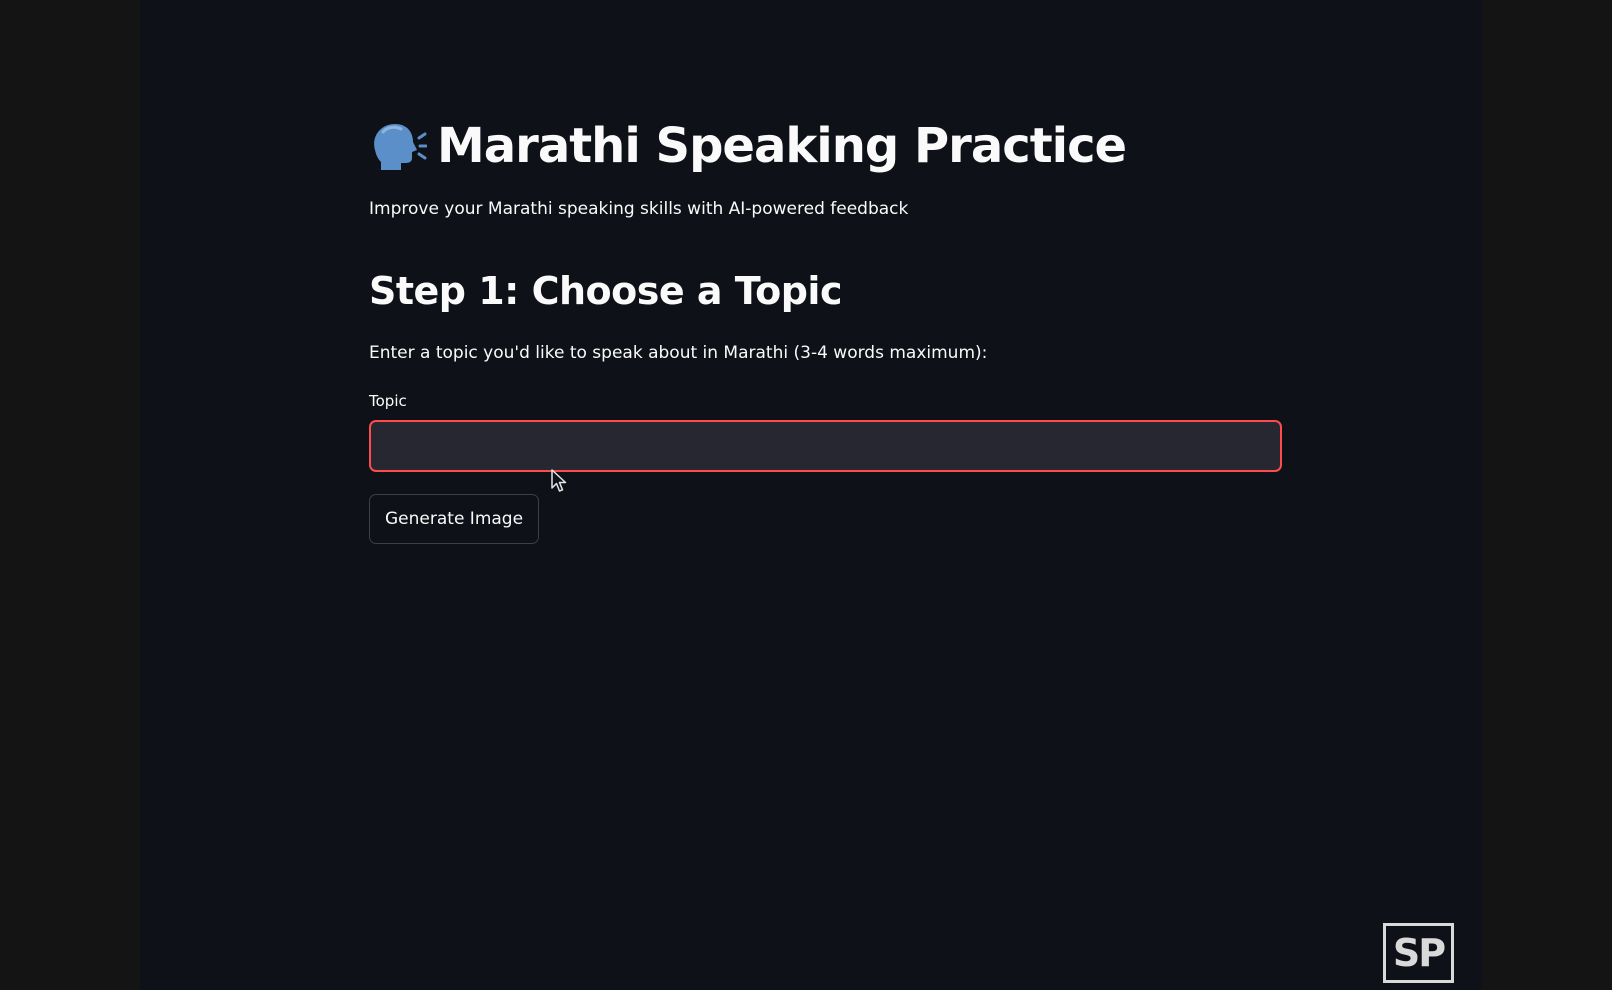 This screenshot has height=990, width=1612. I want to click on generate-image-button: Generate Image, so click(454, 519).